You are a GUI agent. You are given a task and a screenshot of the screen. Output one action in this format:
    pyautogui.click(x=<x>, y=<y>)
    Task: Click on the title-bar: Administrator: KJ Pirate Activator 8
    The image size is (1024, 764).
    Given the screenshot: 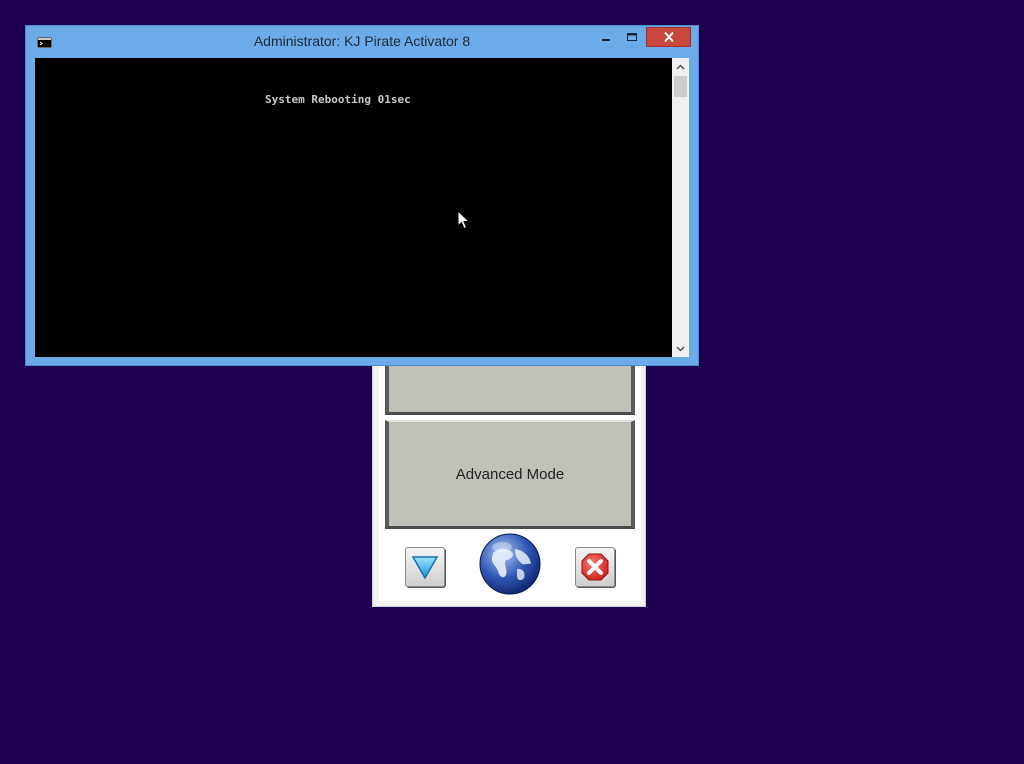 What is the action you would take?
    pyautogui.click(x=362, y=41)
    